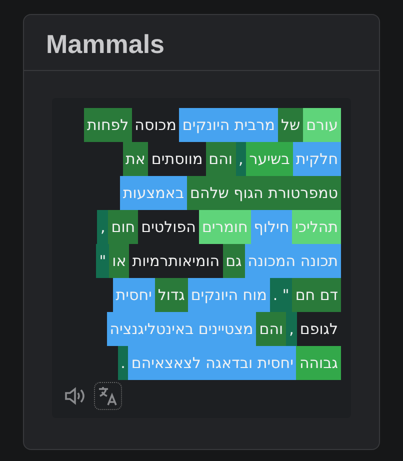 The width and height of the screenshot is (403, 461). What do you see at coordinates (171, 295) in the screenshot?
I see `word-chunk: גדול` at bounding box center [171, 295].